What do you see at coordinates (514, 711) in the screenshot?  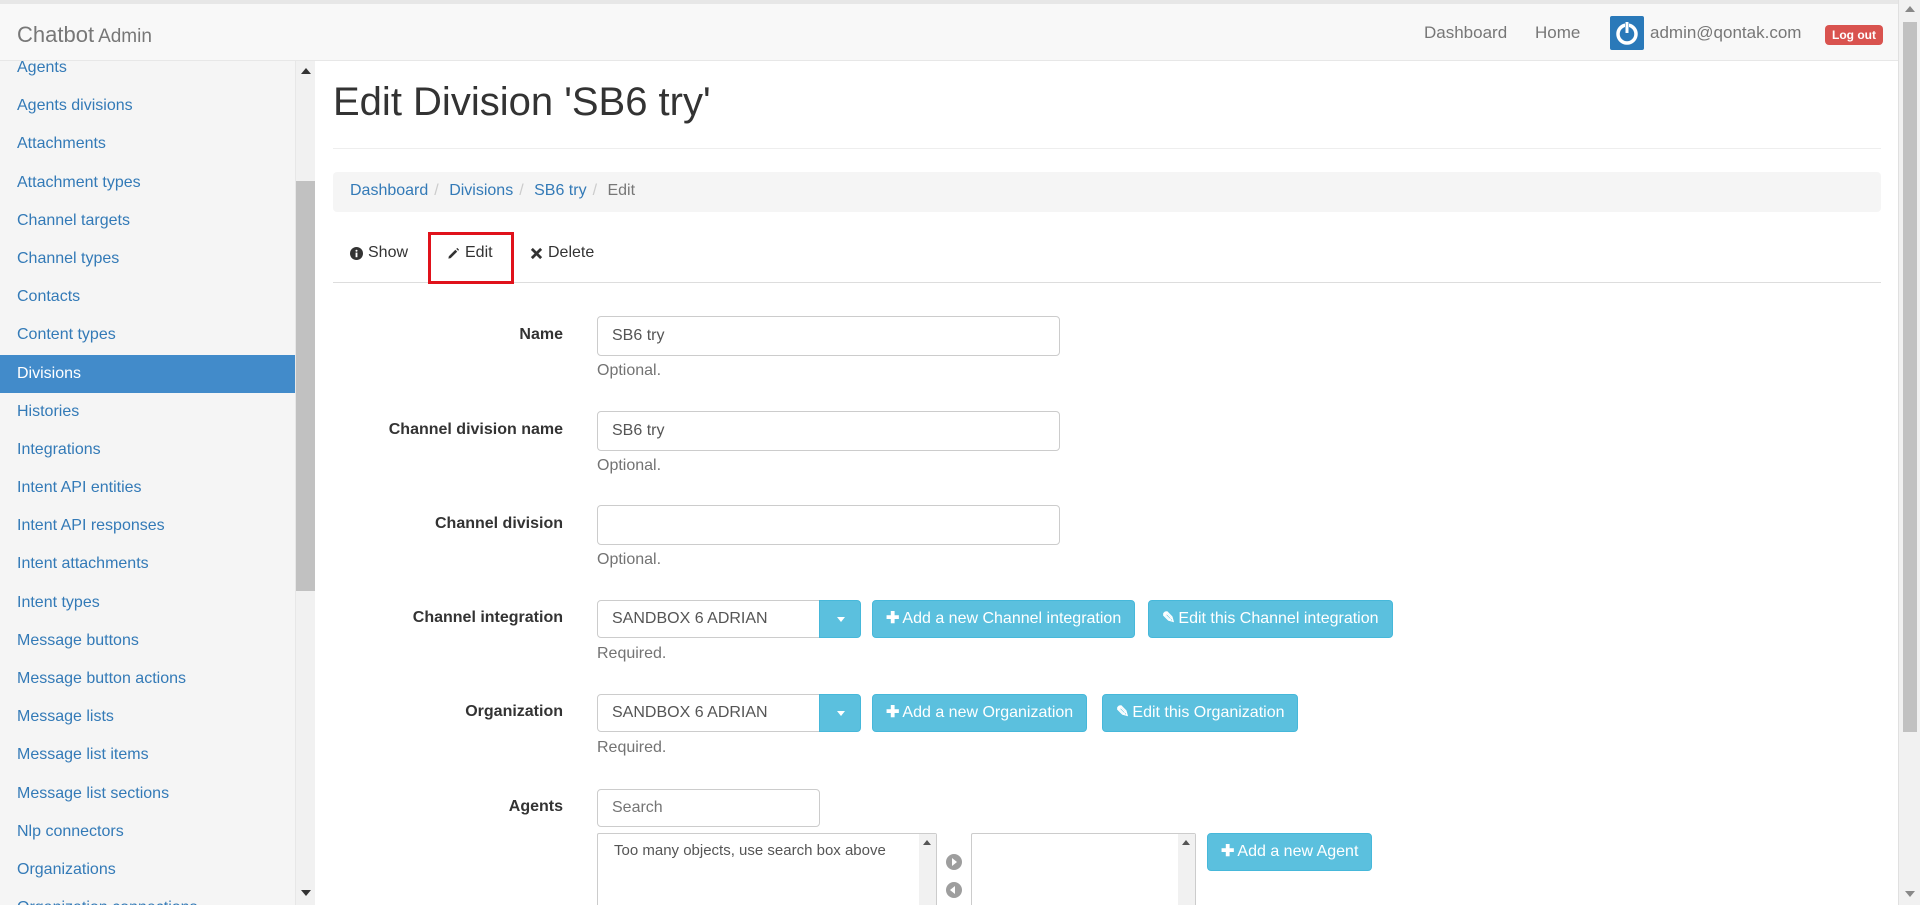 I see `organization-label: Organization` at bounding box center [514, 711].